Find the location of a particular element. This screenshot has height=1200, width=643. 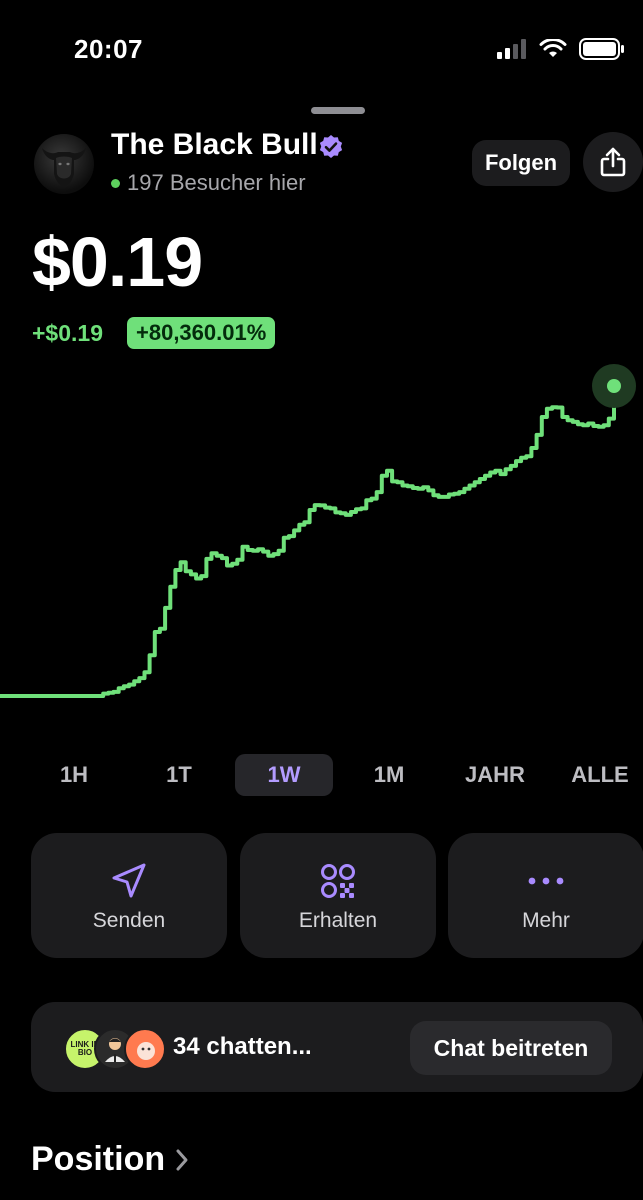

sheet-grabber is located at coordinates (338, 110).